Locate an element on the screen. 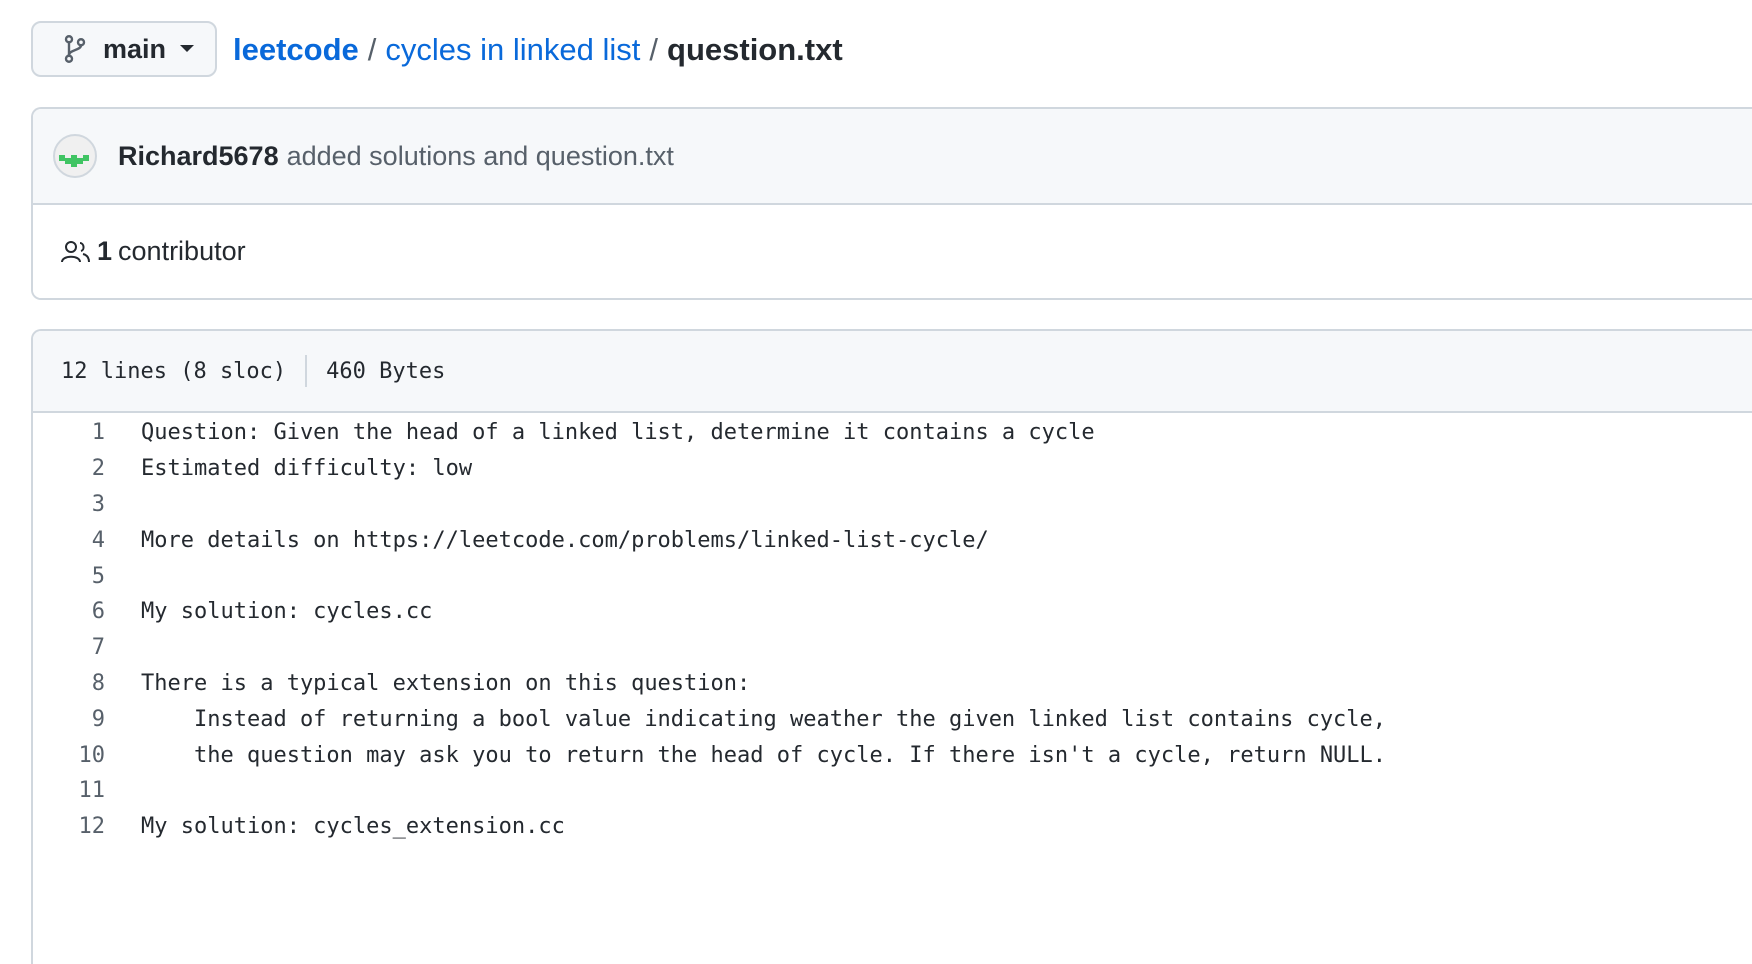 Image resolution: width=1752 pixels, height=964 pixels. line-number: 2 is located at coordinates (69, 468).